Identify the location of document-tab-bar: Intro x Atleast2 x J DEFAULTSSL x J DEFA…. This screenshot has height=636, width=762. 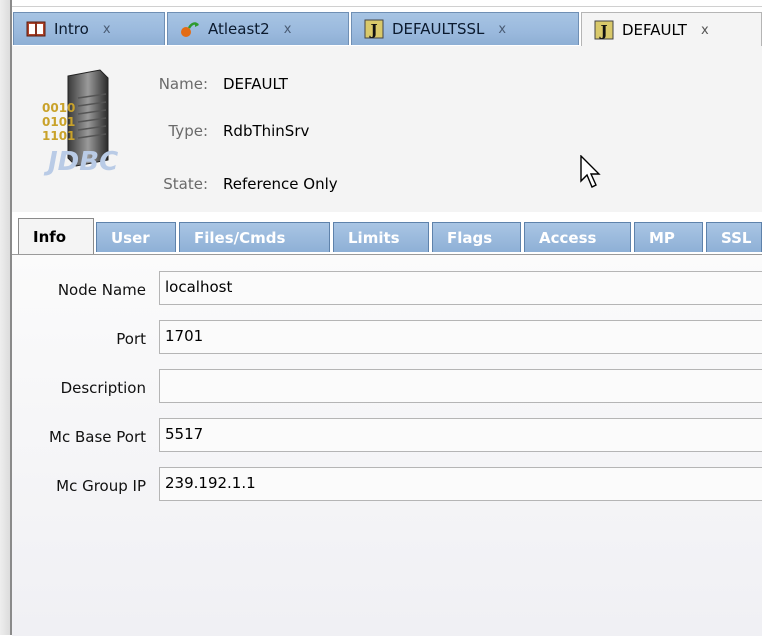
(387, 29).